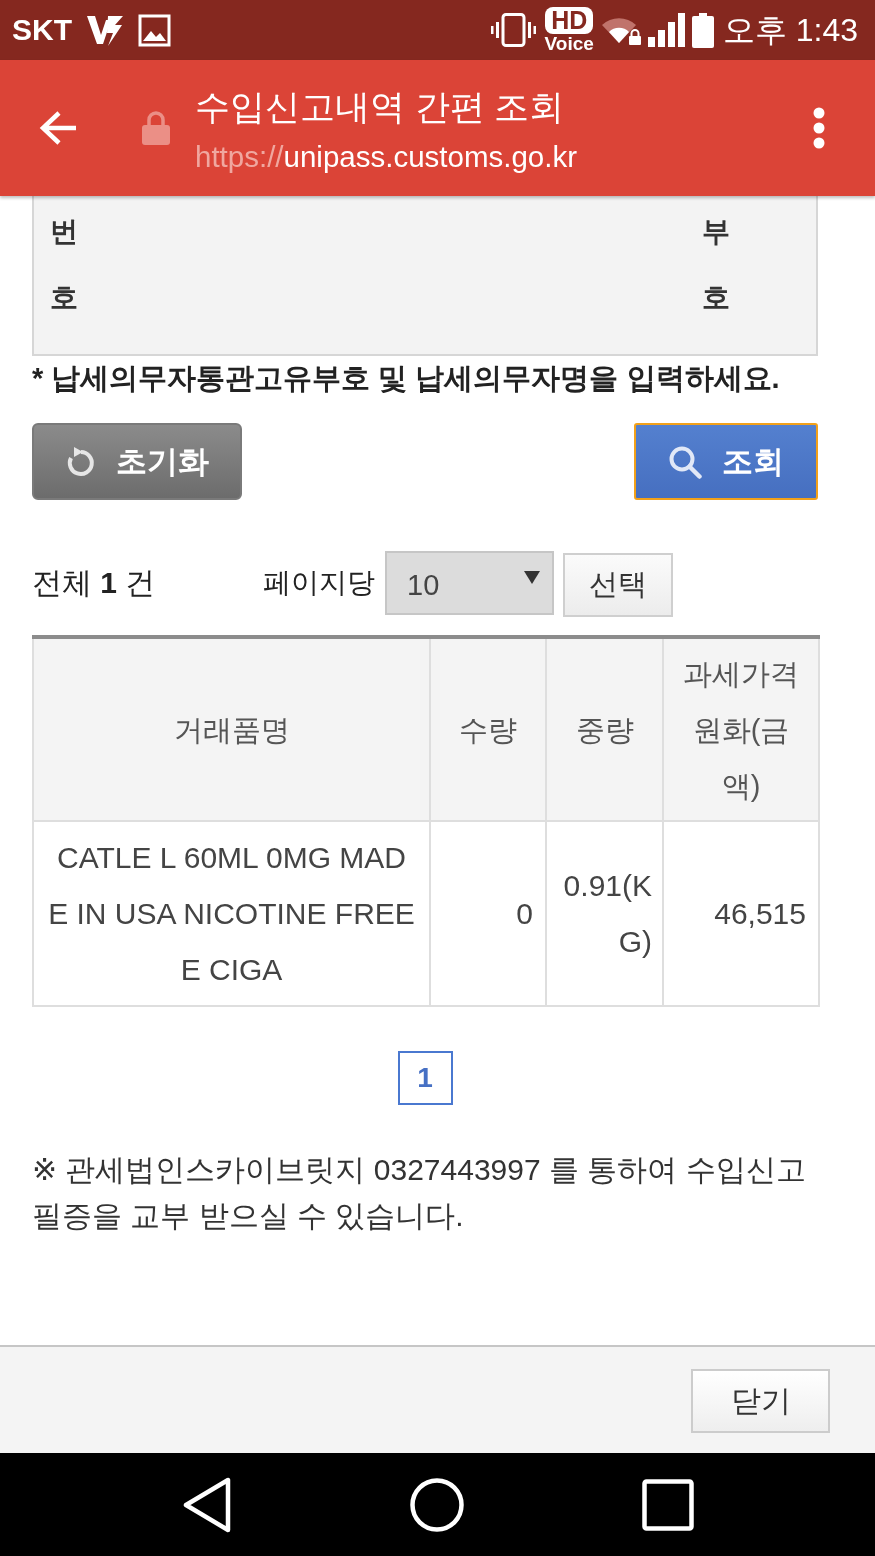 The height and width of the screenshot is (1556, 875). What do you see at coordinates (42, 30) in the screenshot?
I see `carrier-name: SKT` at bounding box center [42, 30].